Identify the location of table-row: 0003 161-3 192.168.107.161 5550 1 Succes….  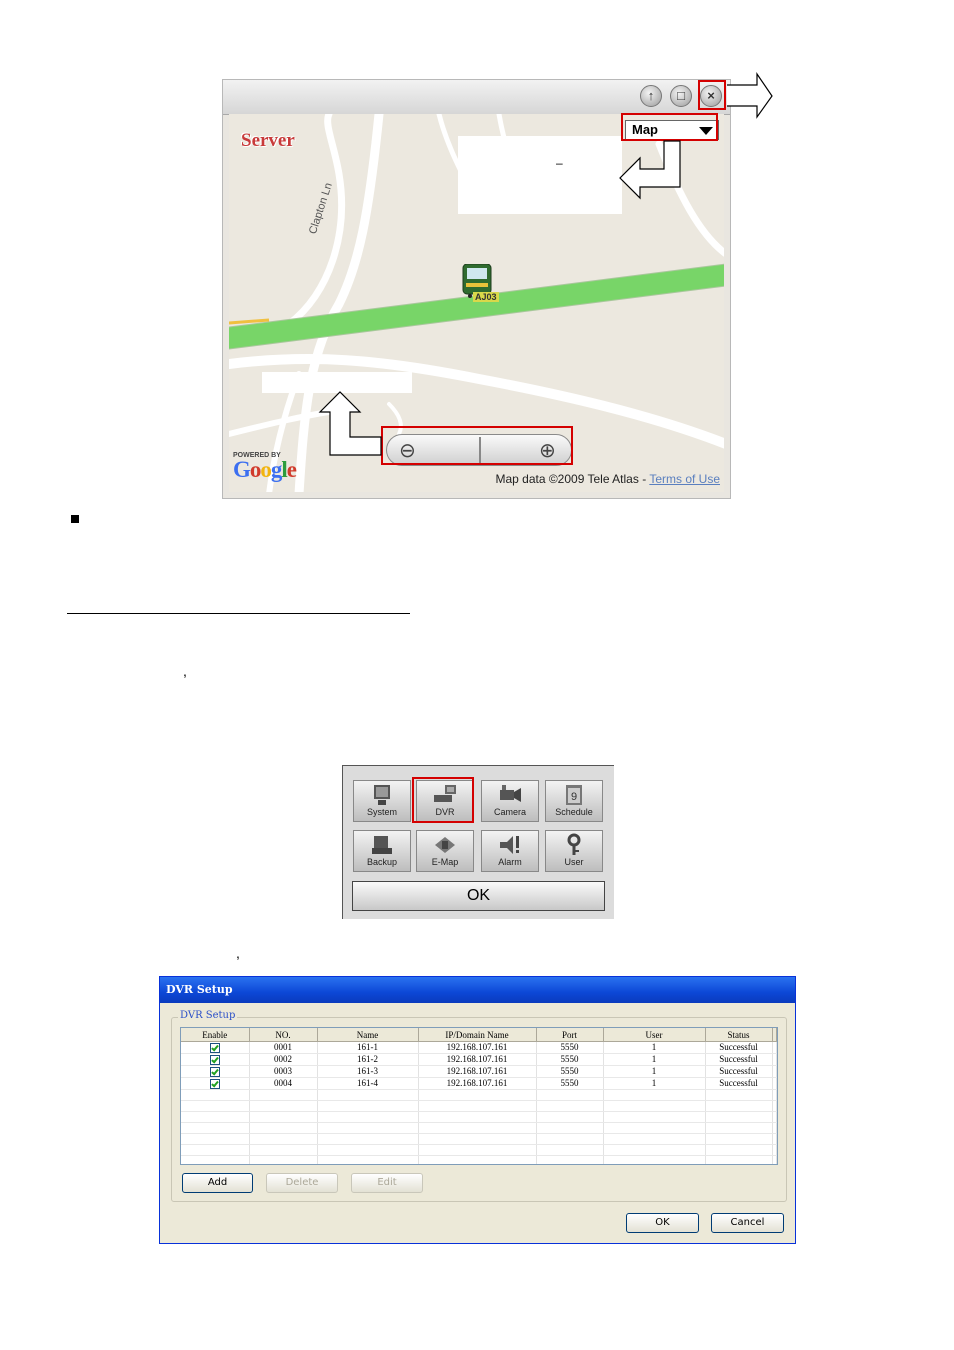
(479, 1071).